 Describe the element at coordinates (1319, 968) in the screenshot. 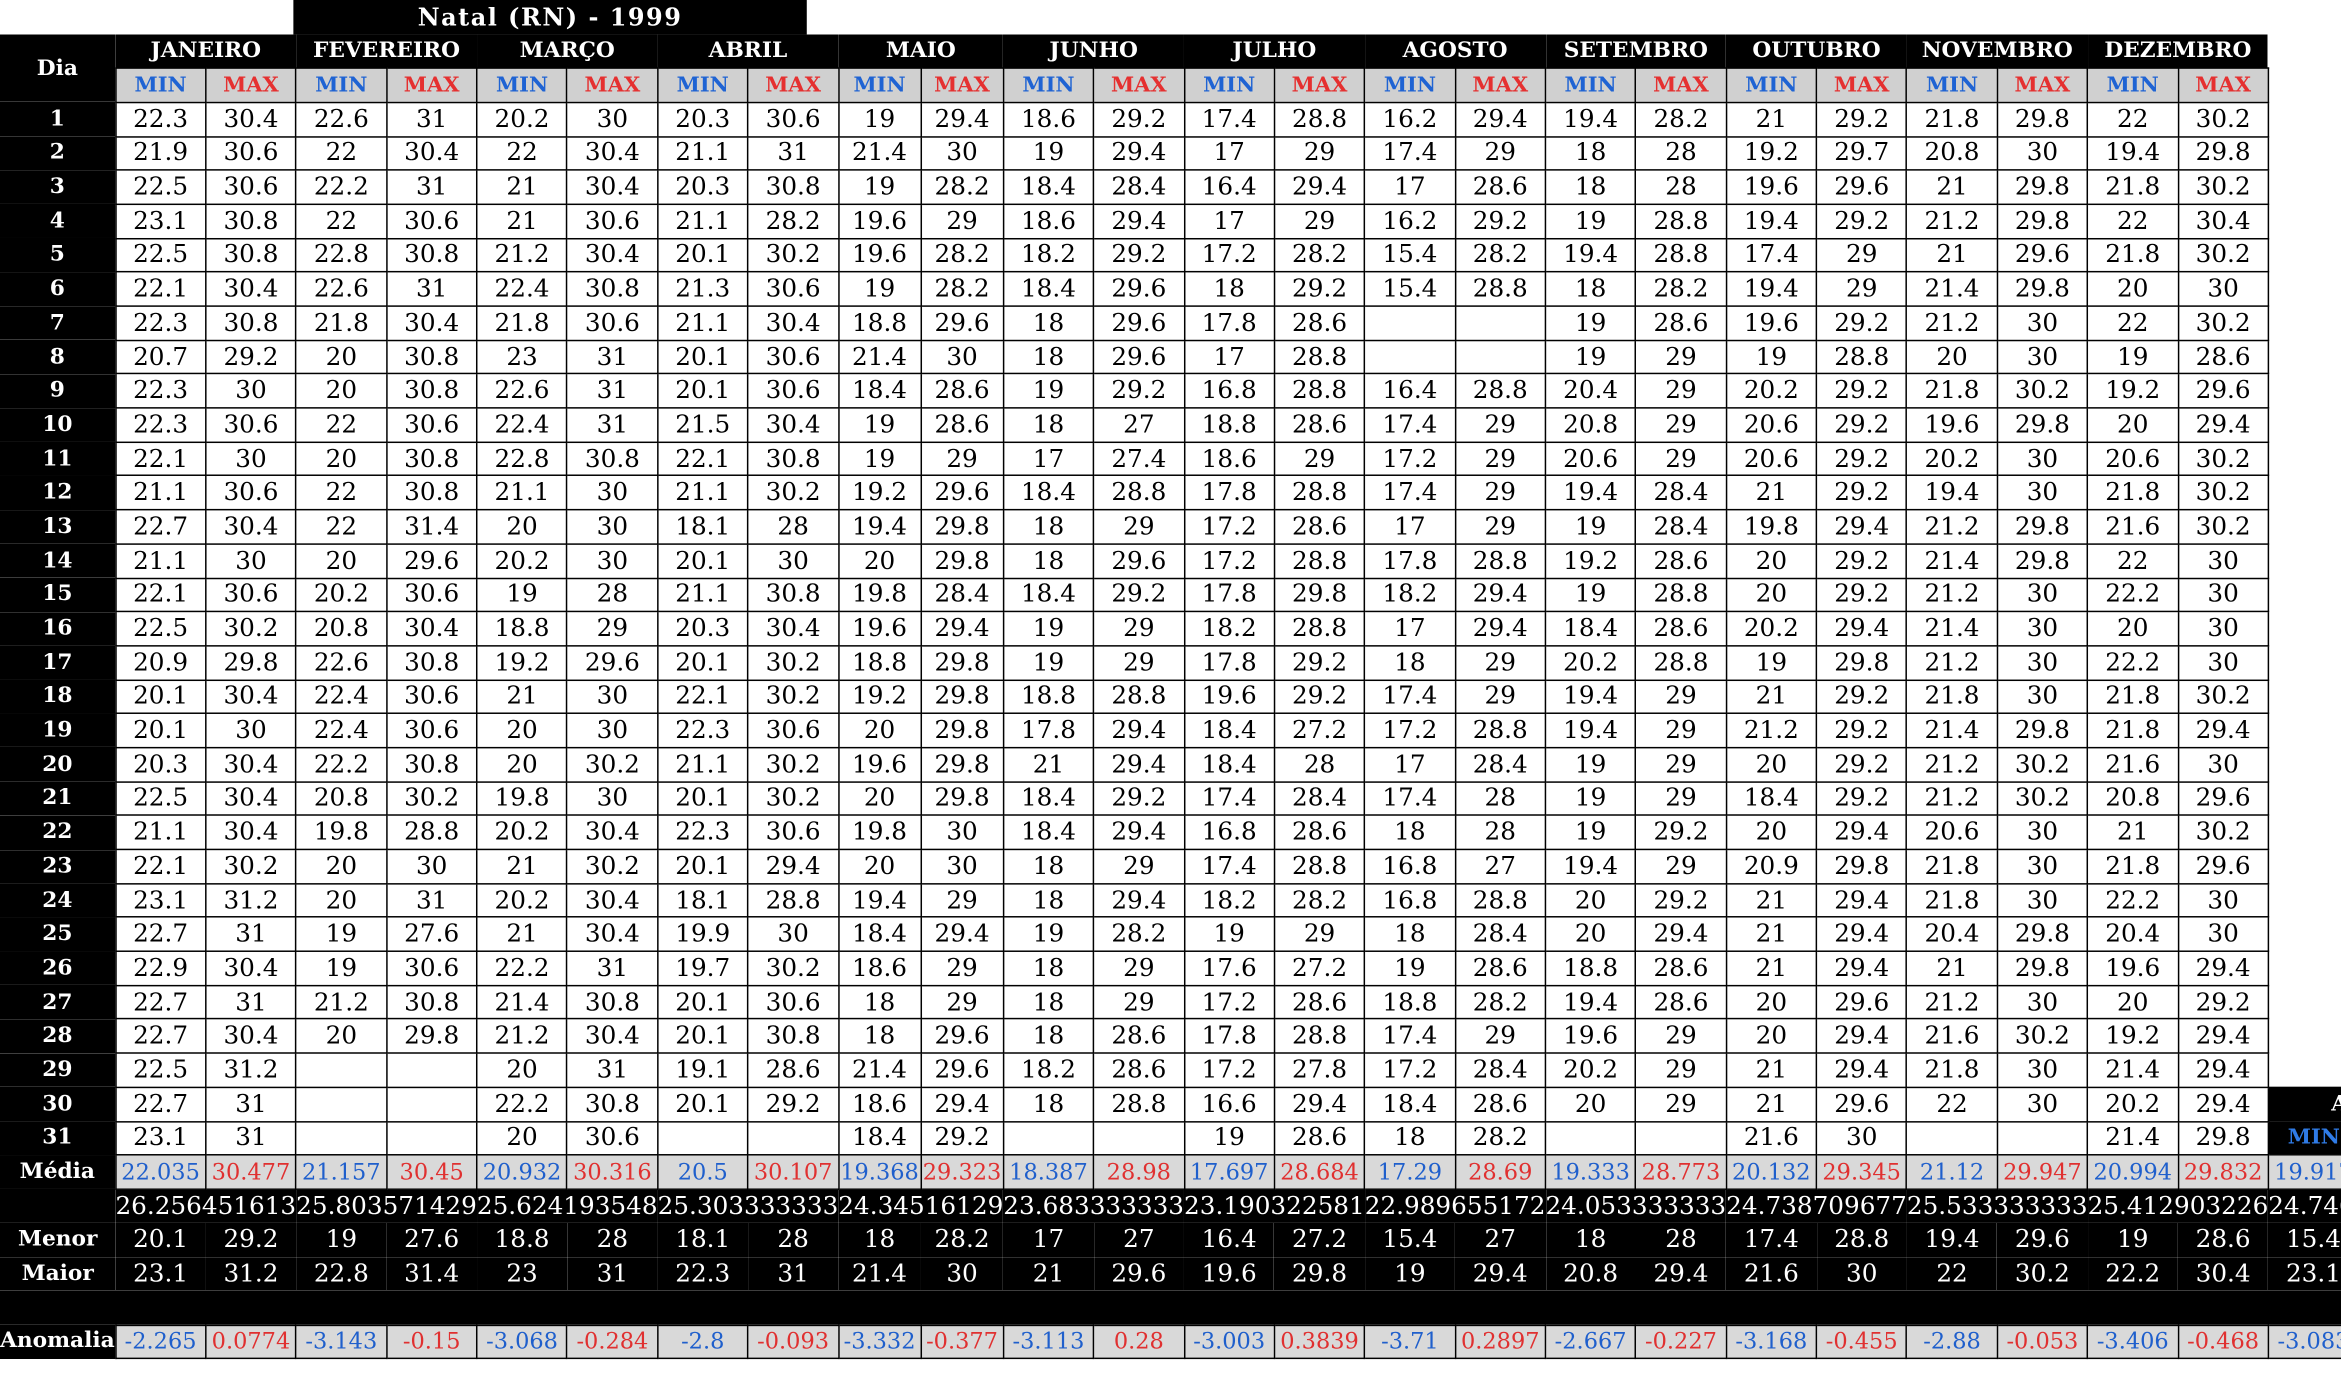

I see `temperature-cell: 27.2` at that location.